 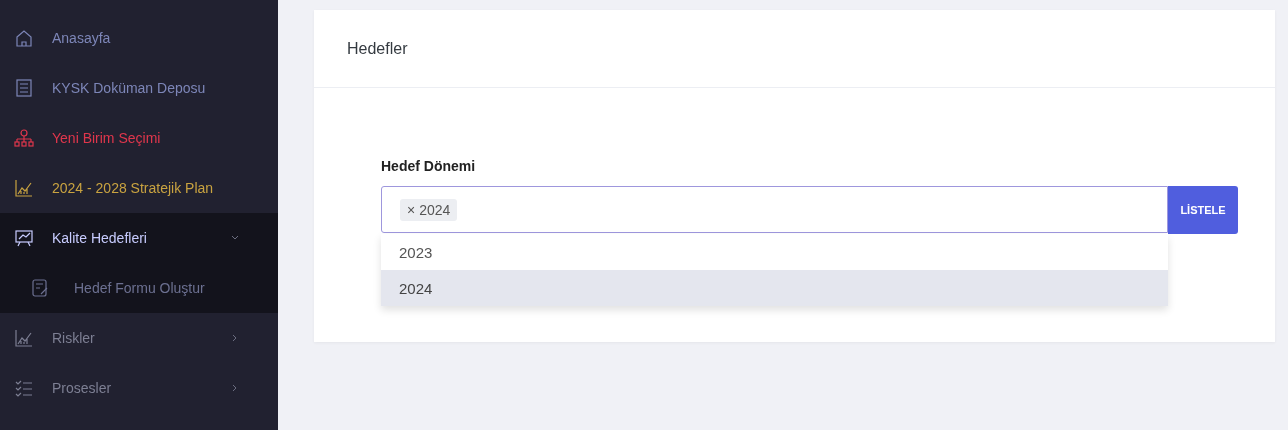 What do you see at coordinates (139, 38) in the screenshot?
I see `sidebar-item: Anasayfa` at bounding box center [139, 38].